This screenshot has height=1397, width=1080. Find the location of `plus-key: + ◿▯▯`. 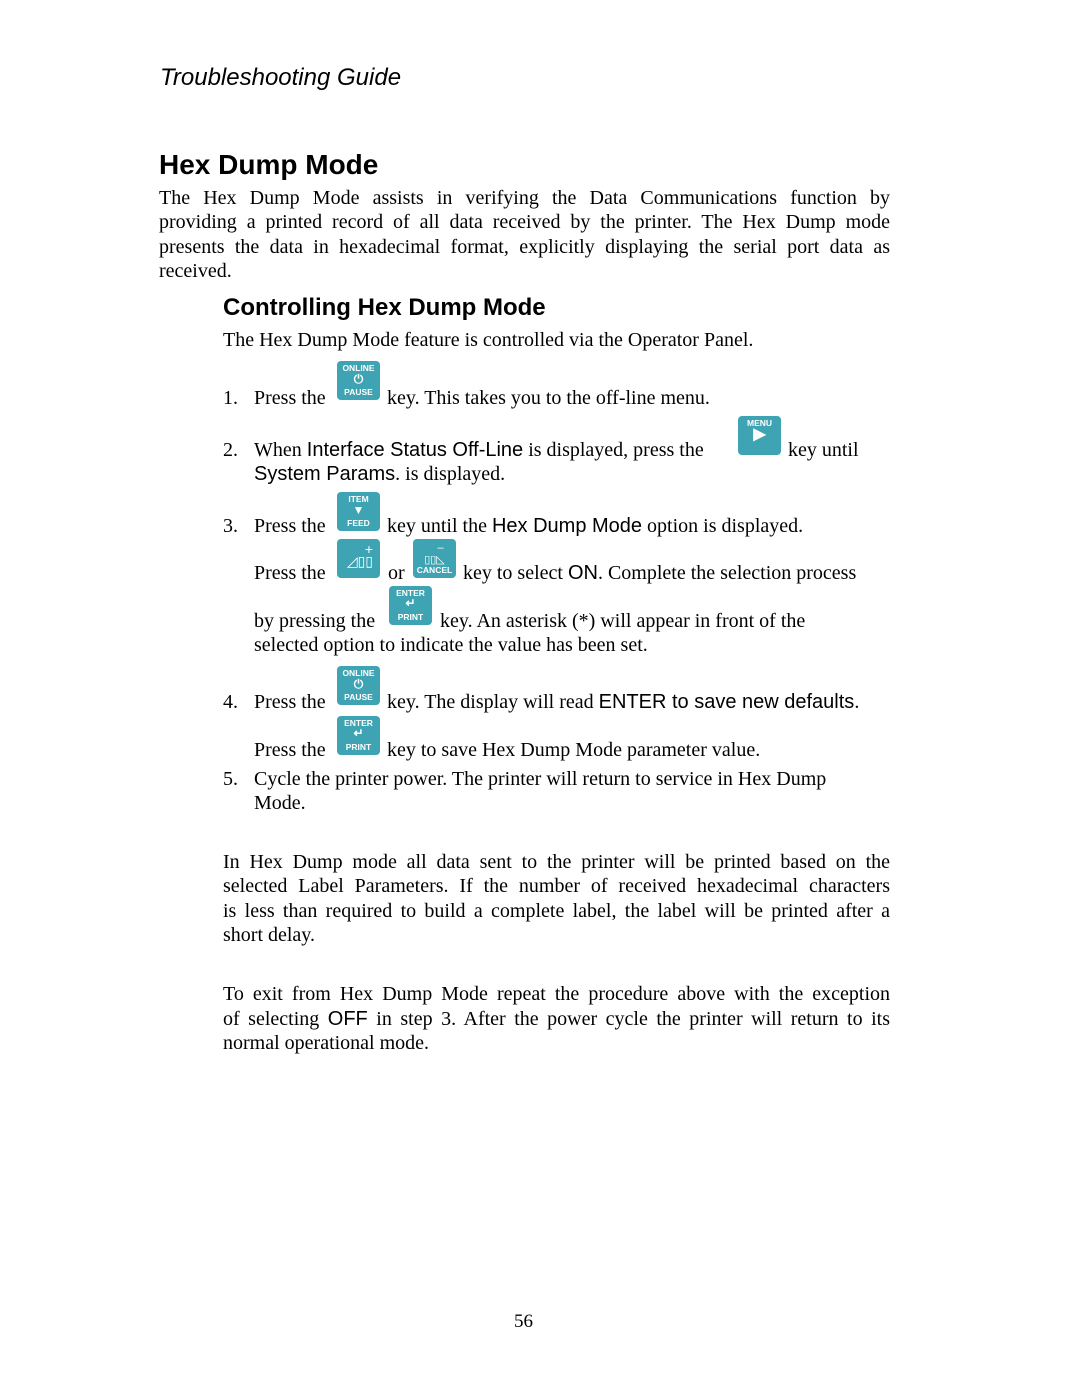

plus-key: + ◿▯▯ is located at coordinates (358, 558).